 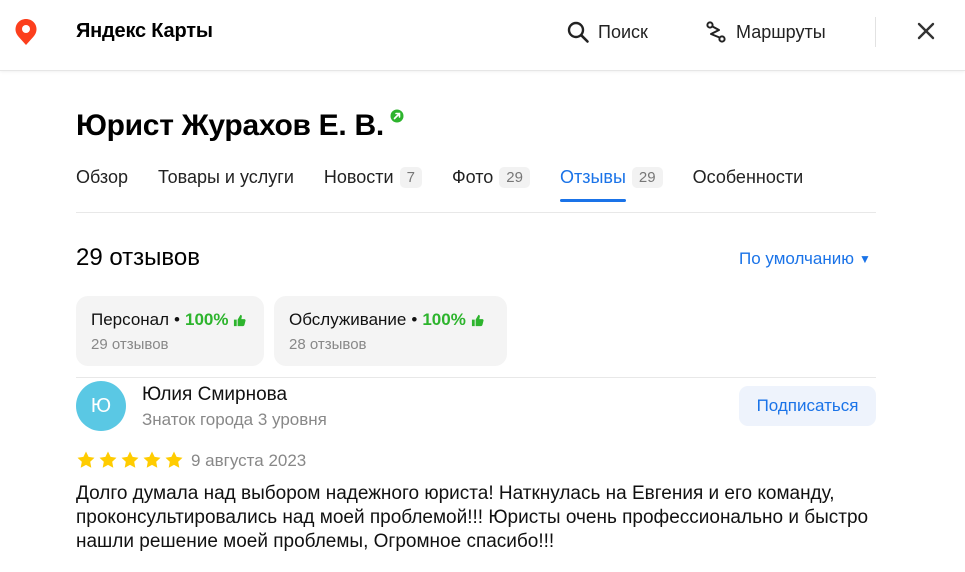 What do you see at coordinates (807, 406) in the screenshot?
I see `subscribe-button: Подписаться` at bounding box center [807, 406].